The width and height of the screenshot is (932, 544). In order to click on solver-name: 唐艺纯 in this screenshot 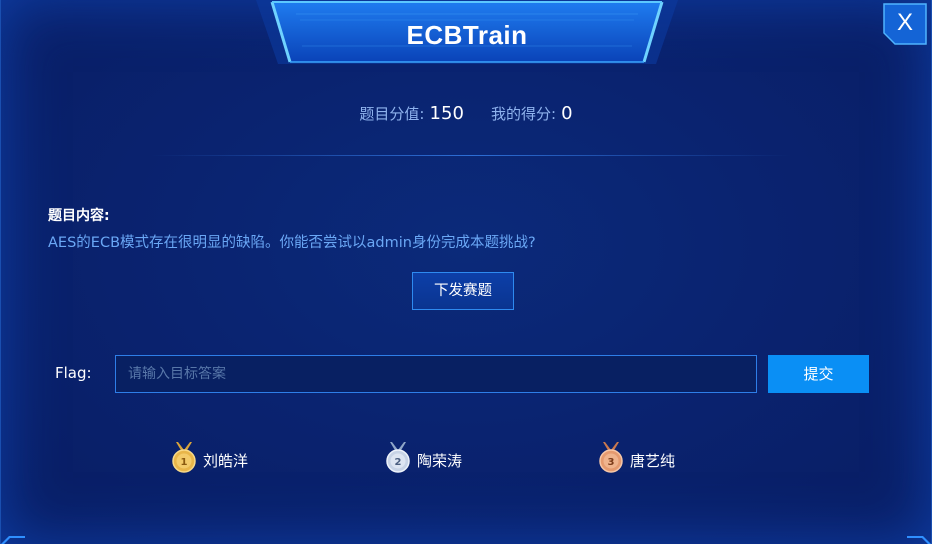, I will do `click(653, 461)`.